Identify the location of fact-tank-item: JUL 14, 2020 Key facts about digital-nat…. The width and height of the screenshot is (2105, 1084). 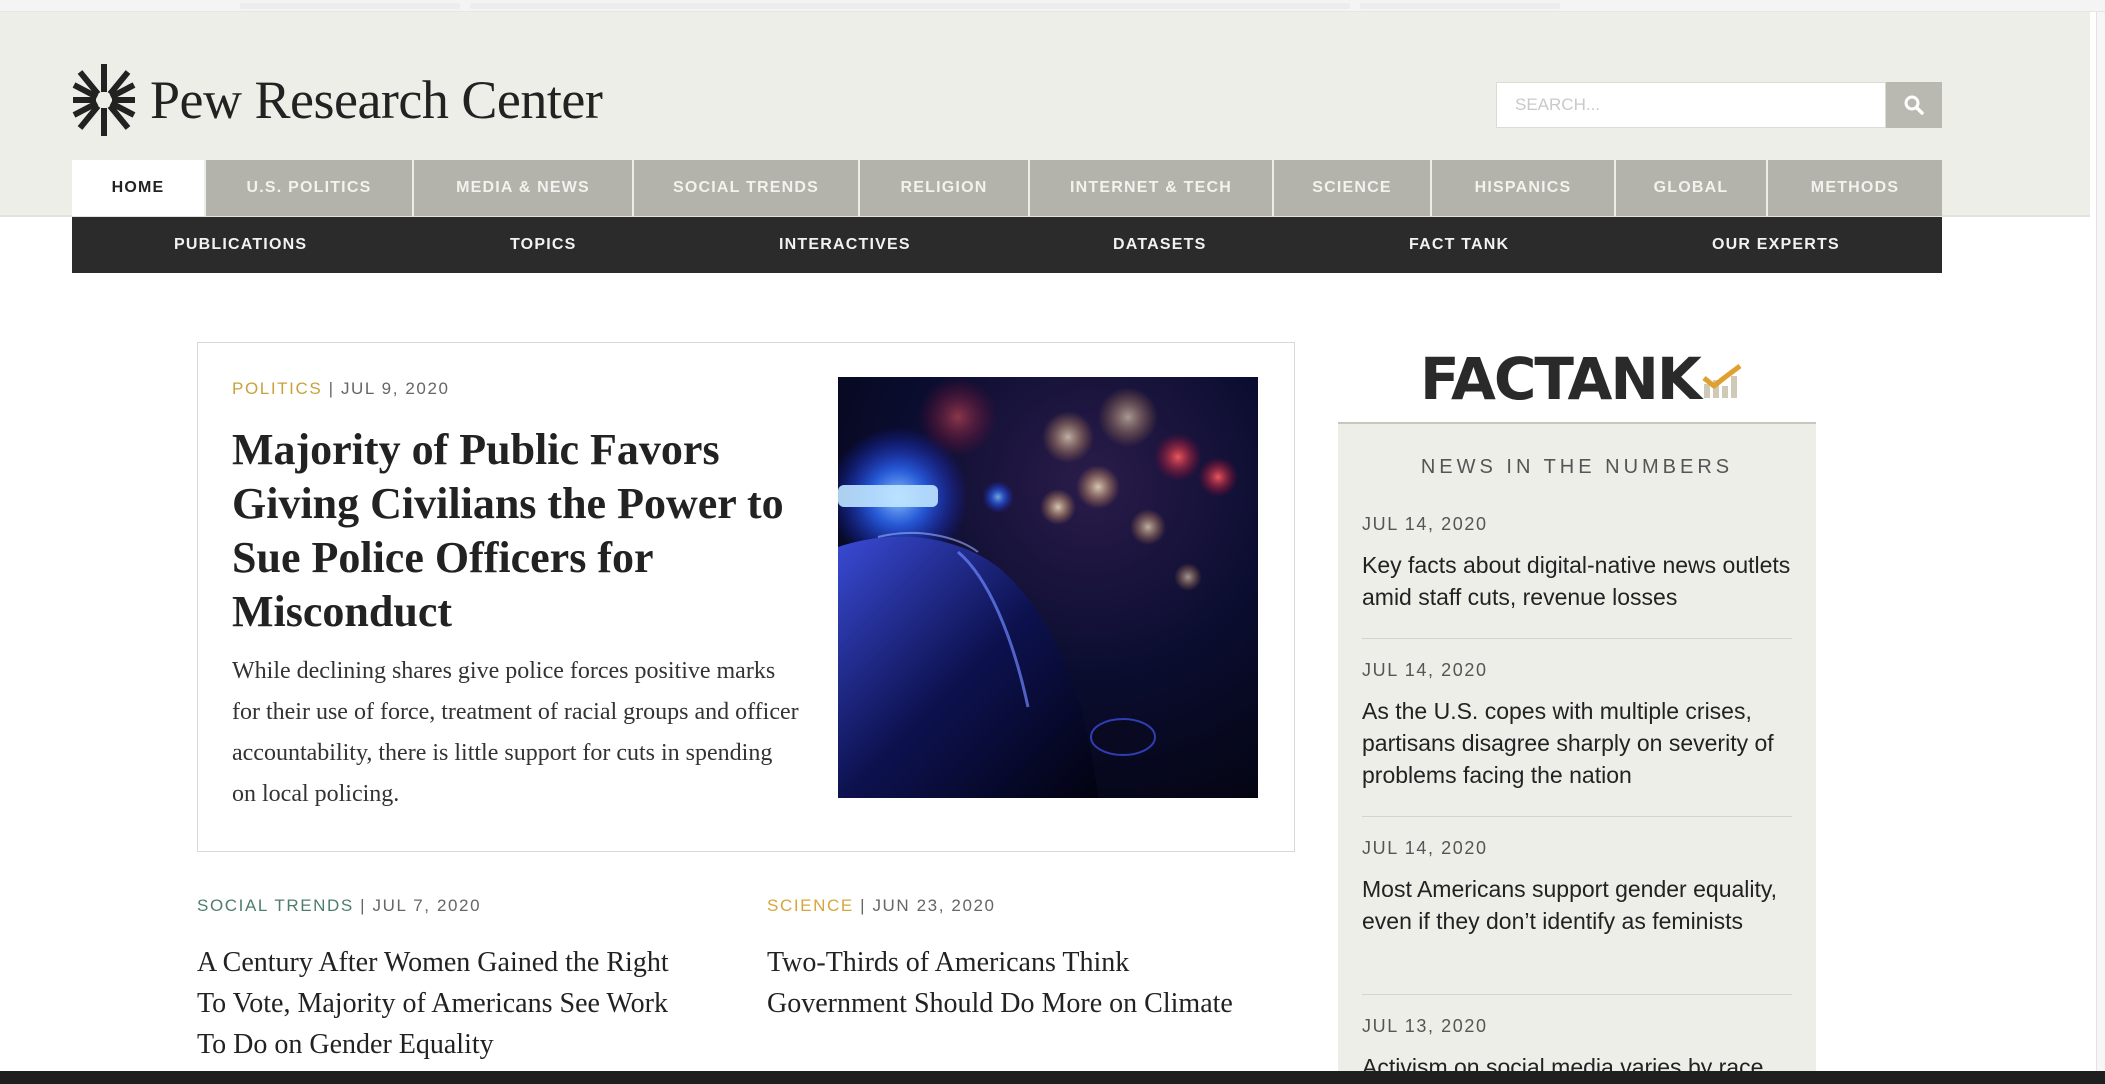
(1577, 563).